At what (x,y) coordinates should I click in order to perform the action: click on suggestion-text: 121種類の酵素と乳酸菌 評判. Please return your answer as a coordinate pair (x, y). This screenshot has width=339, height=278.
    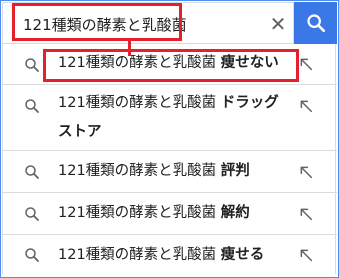
    Looking at the image, I should click on (174, 171).